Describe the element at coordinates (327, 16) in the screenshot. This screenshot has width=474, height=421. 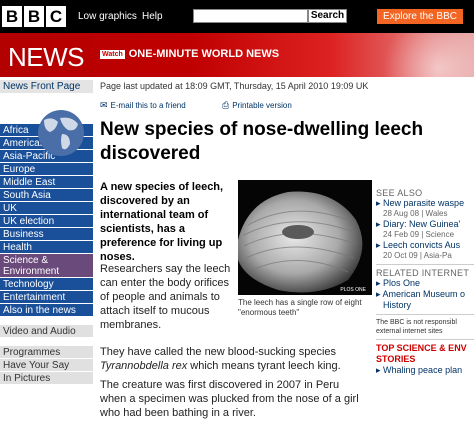
I see `search-button: Search` at that location.